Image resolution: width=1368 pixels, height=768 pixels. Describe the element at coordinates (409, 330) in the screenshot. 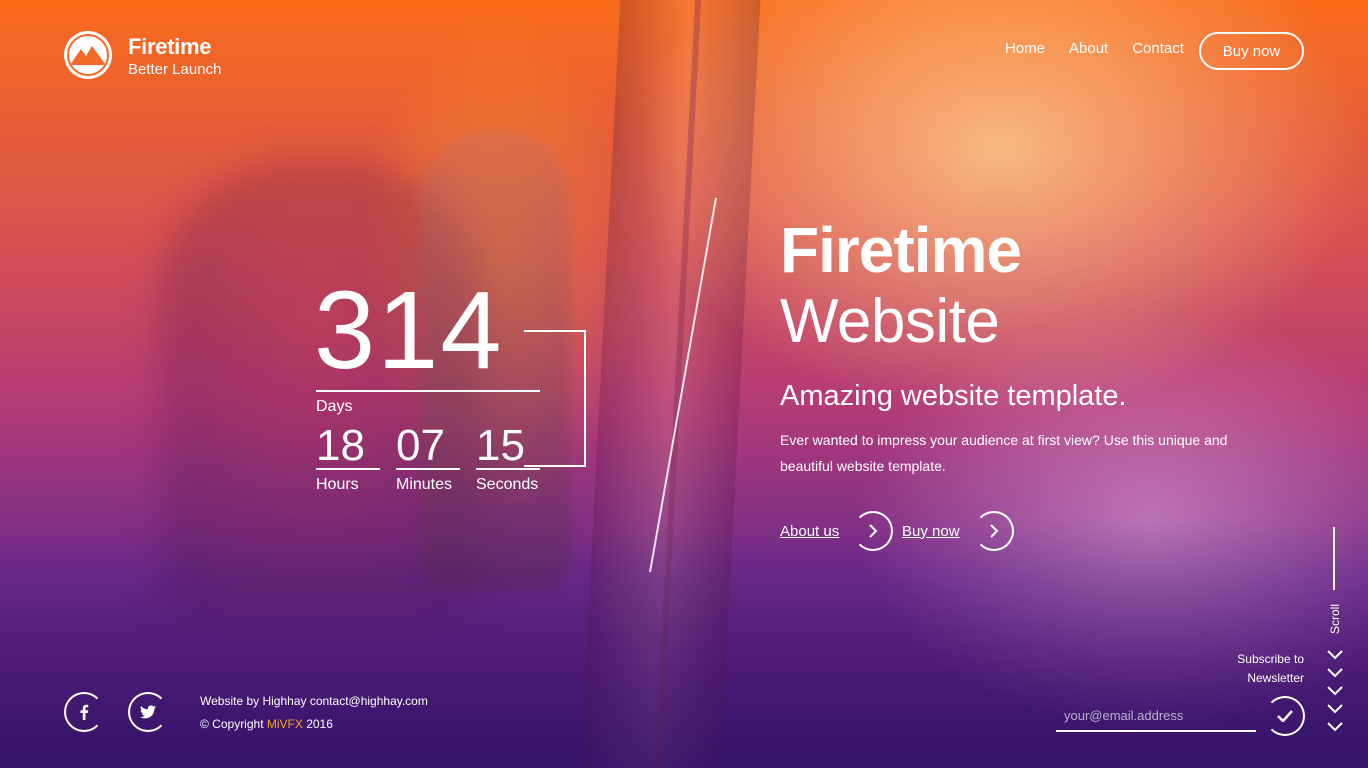

I see `countdown-days: 314` at that location.